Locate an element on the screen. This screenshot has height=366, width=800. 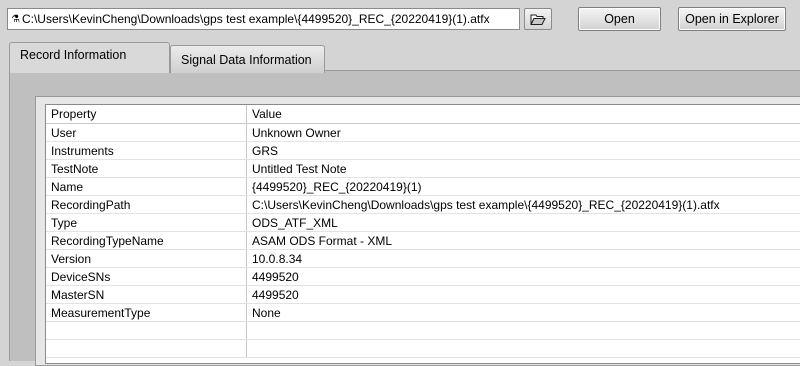
value-cell: None is located at coordinates (523, 313).